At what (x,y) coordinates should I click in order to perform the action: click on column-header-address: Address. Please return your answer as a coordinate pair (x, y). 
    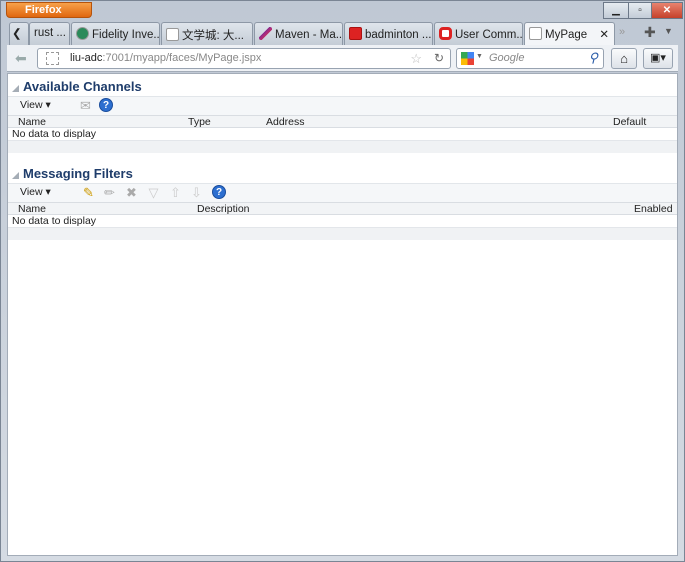
    Looking at the image, I should click on (285, 122).